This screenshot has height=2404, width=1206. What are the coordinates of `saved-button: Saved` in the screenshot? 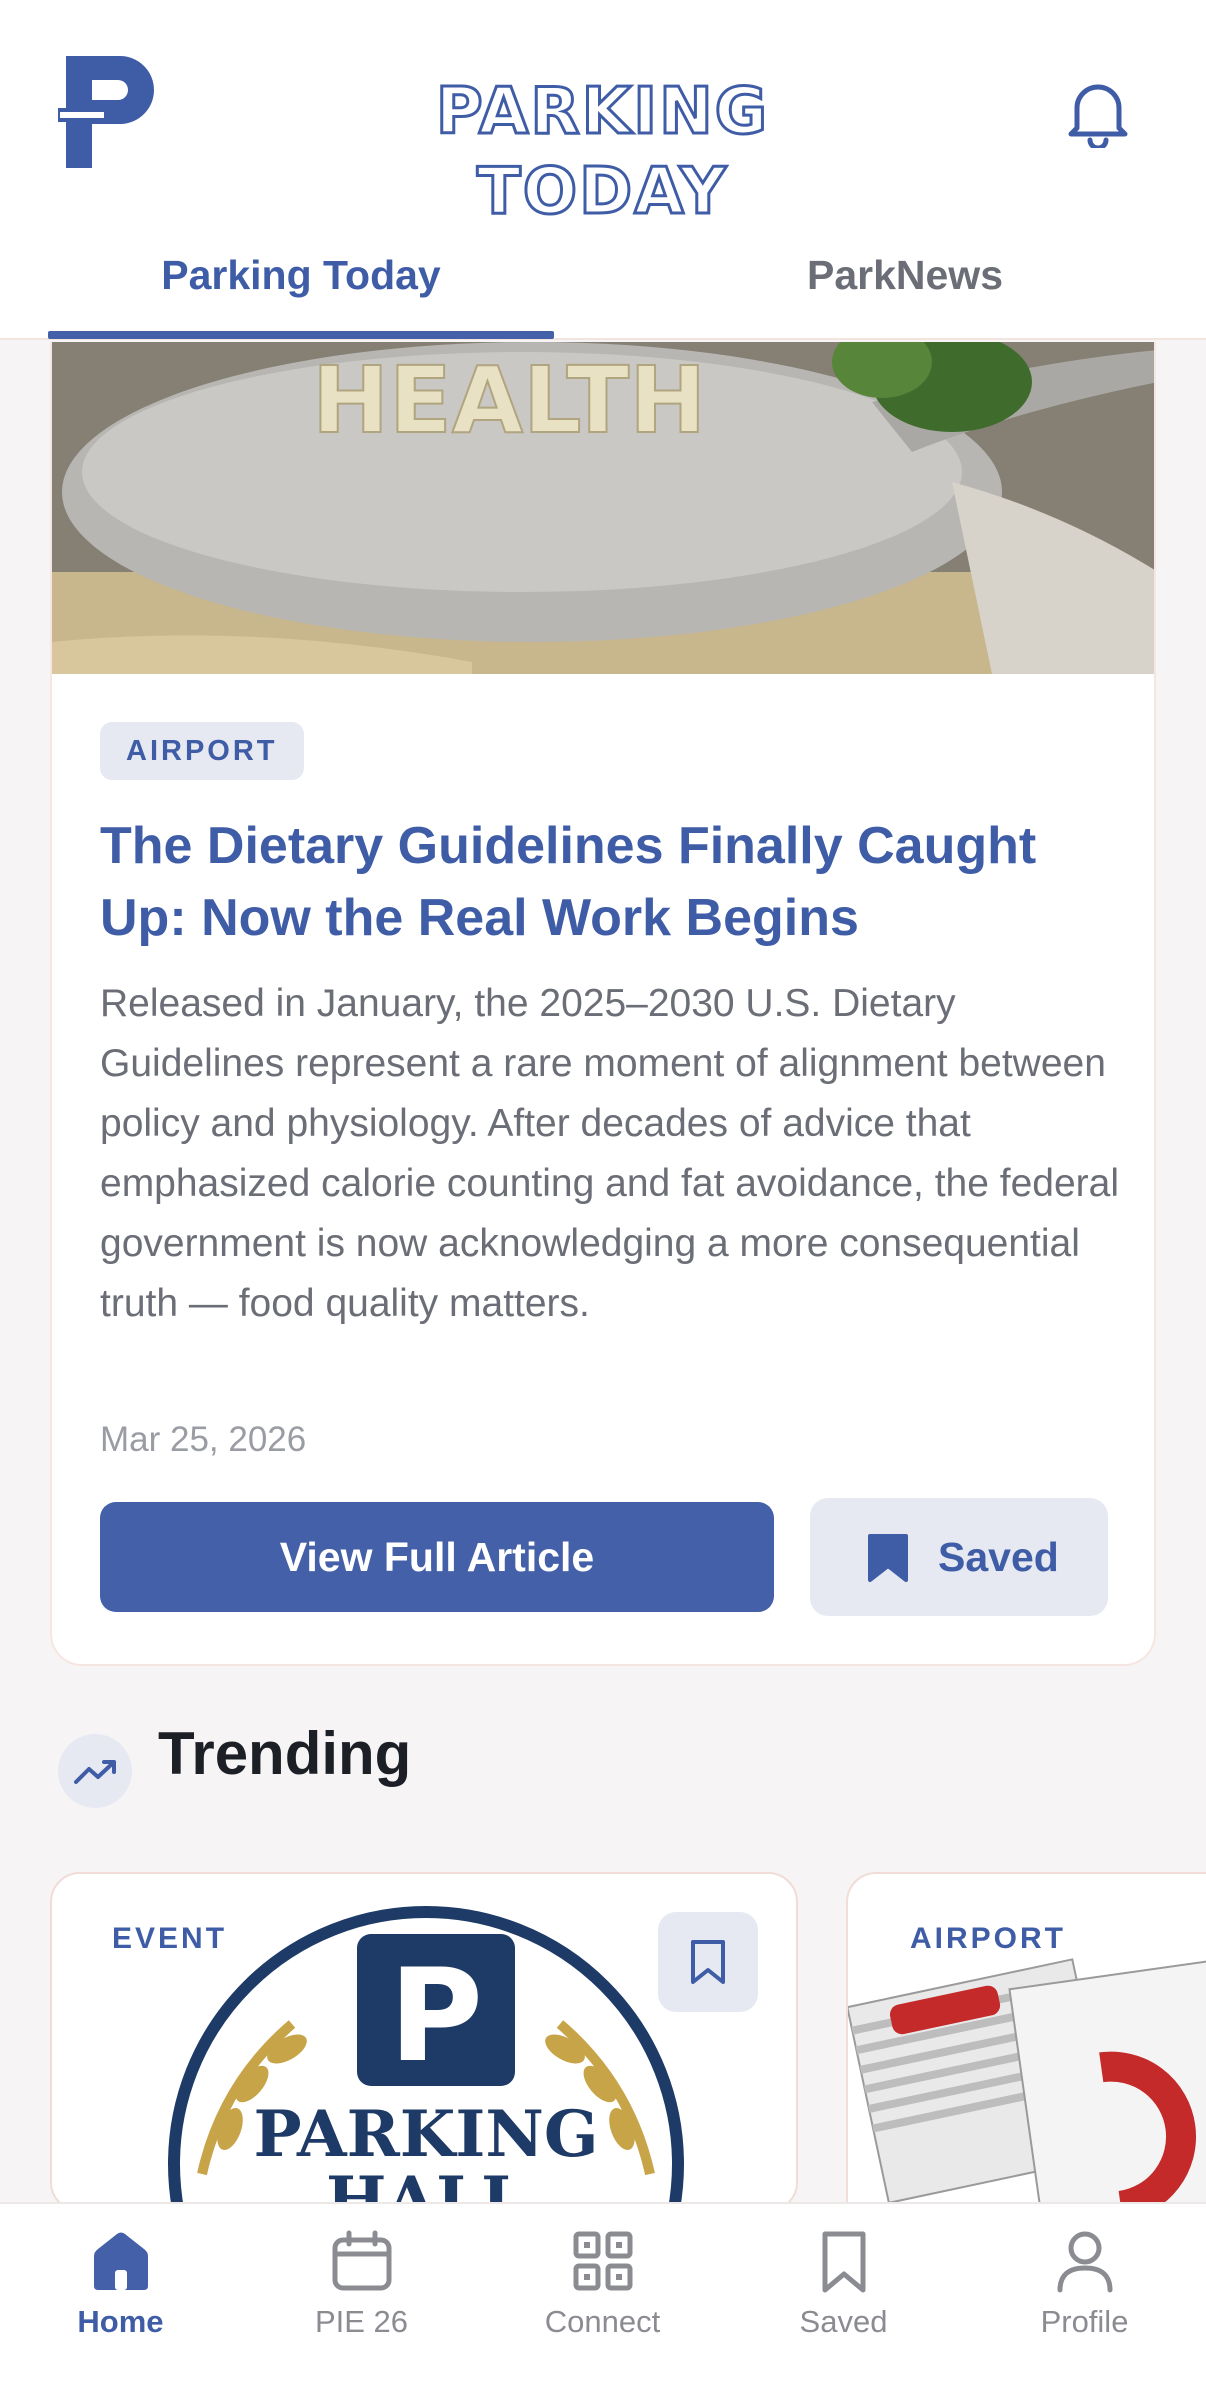 It's located at (959, 1557).